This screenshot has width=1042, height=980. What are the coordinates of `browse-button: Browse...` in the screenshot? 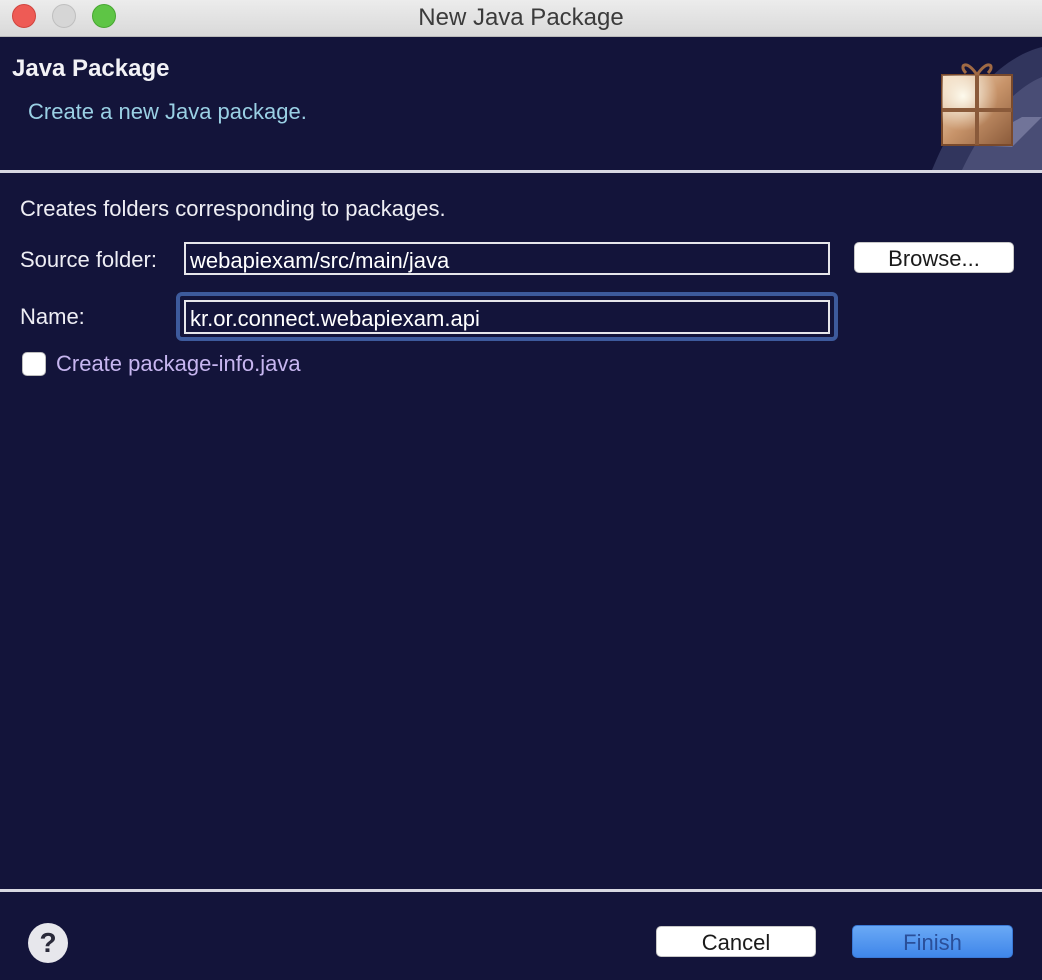 It's located at (934, 257).